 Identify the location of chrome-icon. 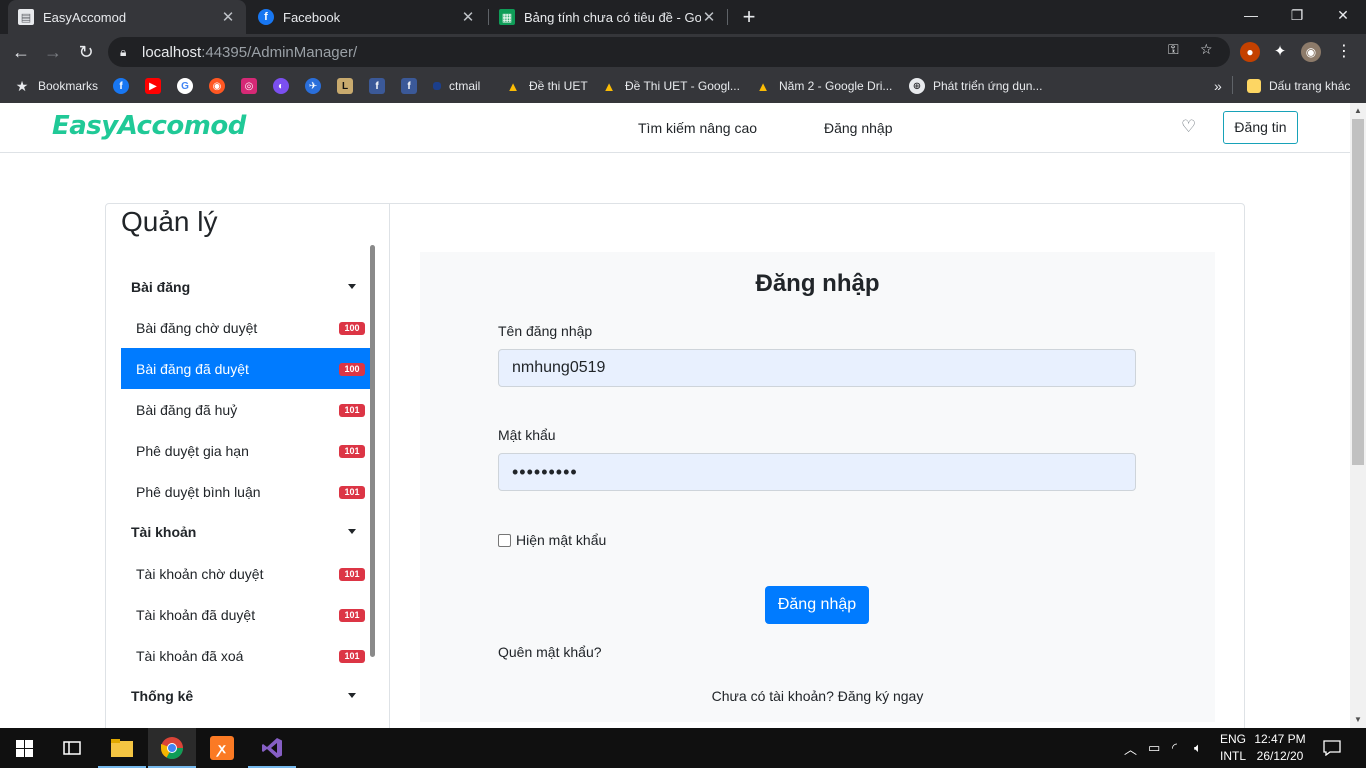
(172, 748).